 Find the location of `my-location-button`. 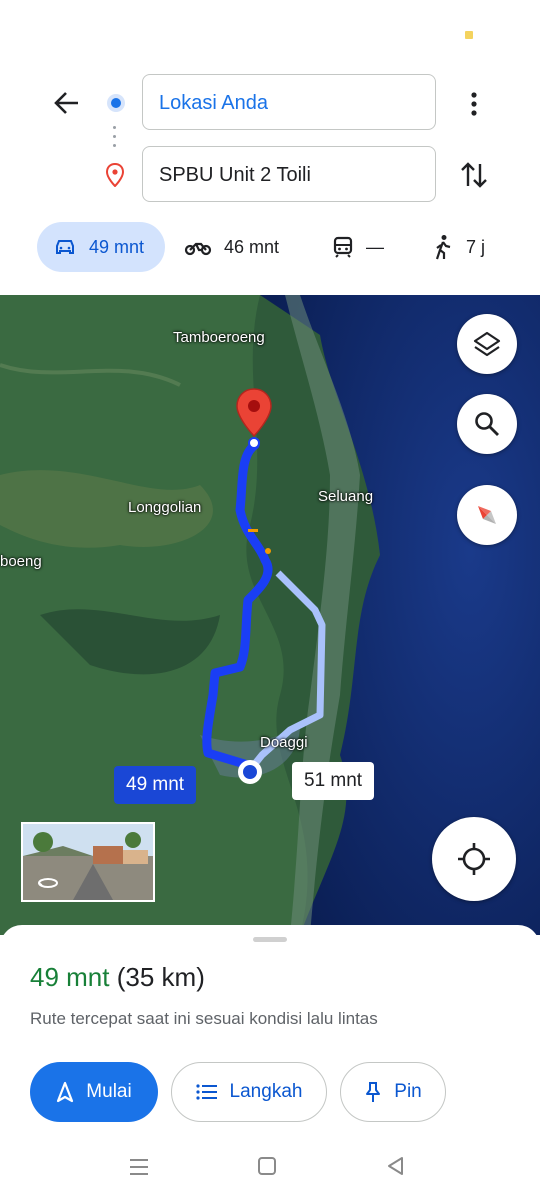

my-location-button is located at coordinates (474, 859).